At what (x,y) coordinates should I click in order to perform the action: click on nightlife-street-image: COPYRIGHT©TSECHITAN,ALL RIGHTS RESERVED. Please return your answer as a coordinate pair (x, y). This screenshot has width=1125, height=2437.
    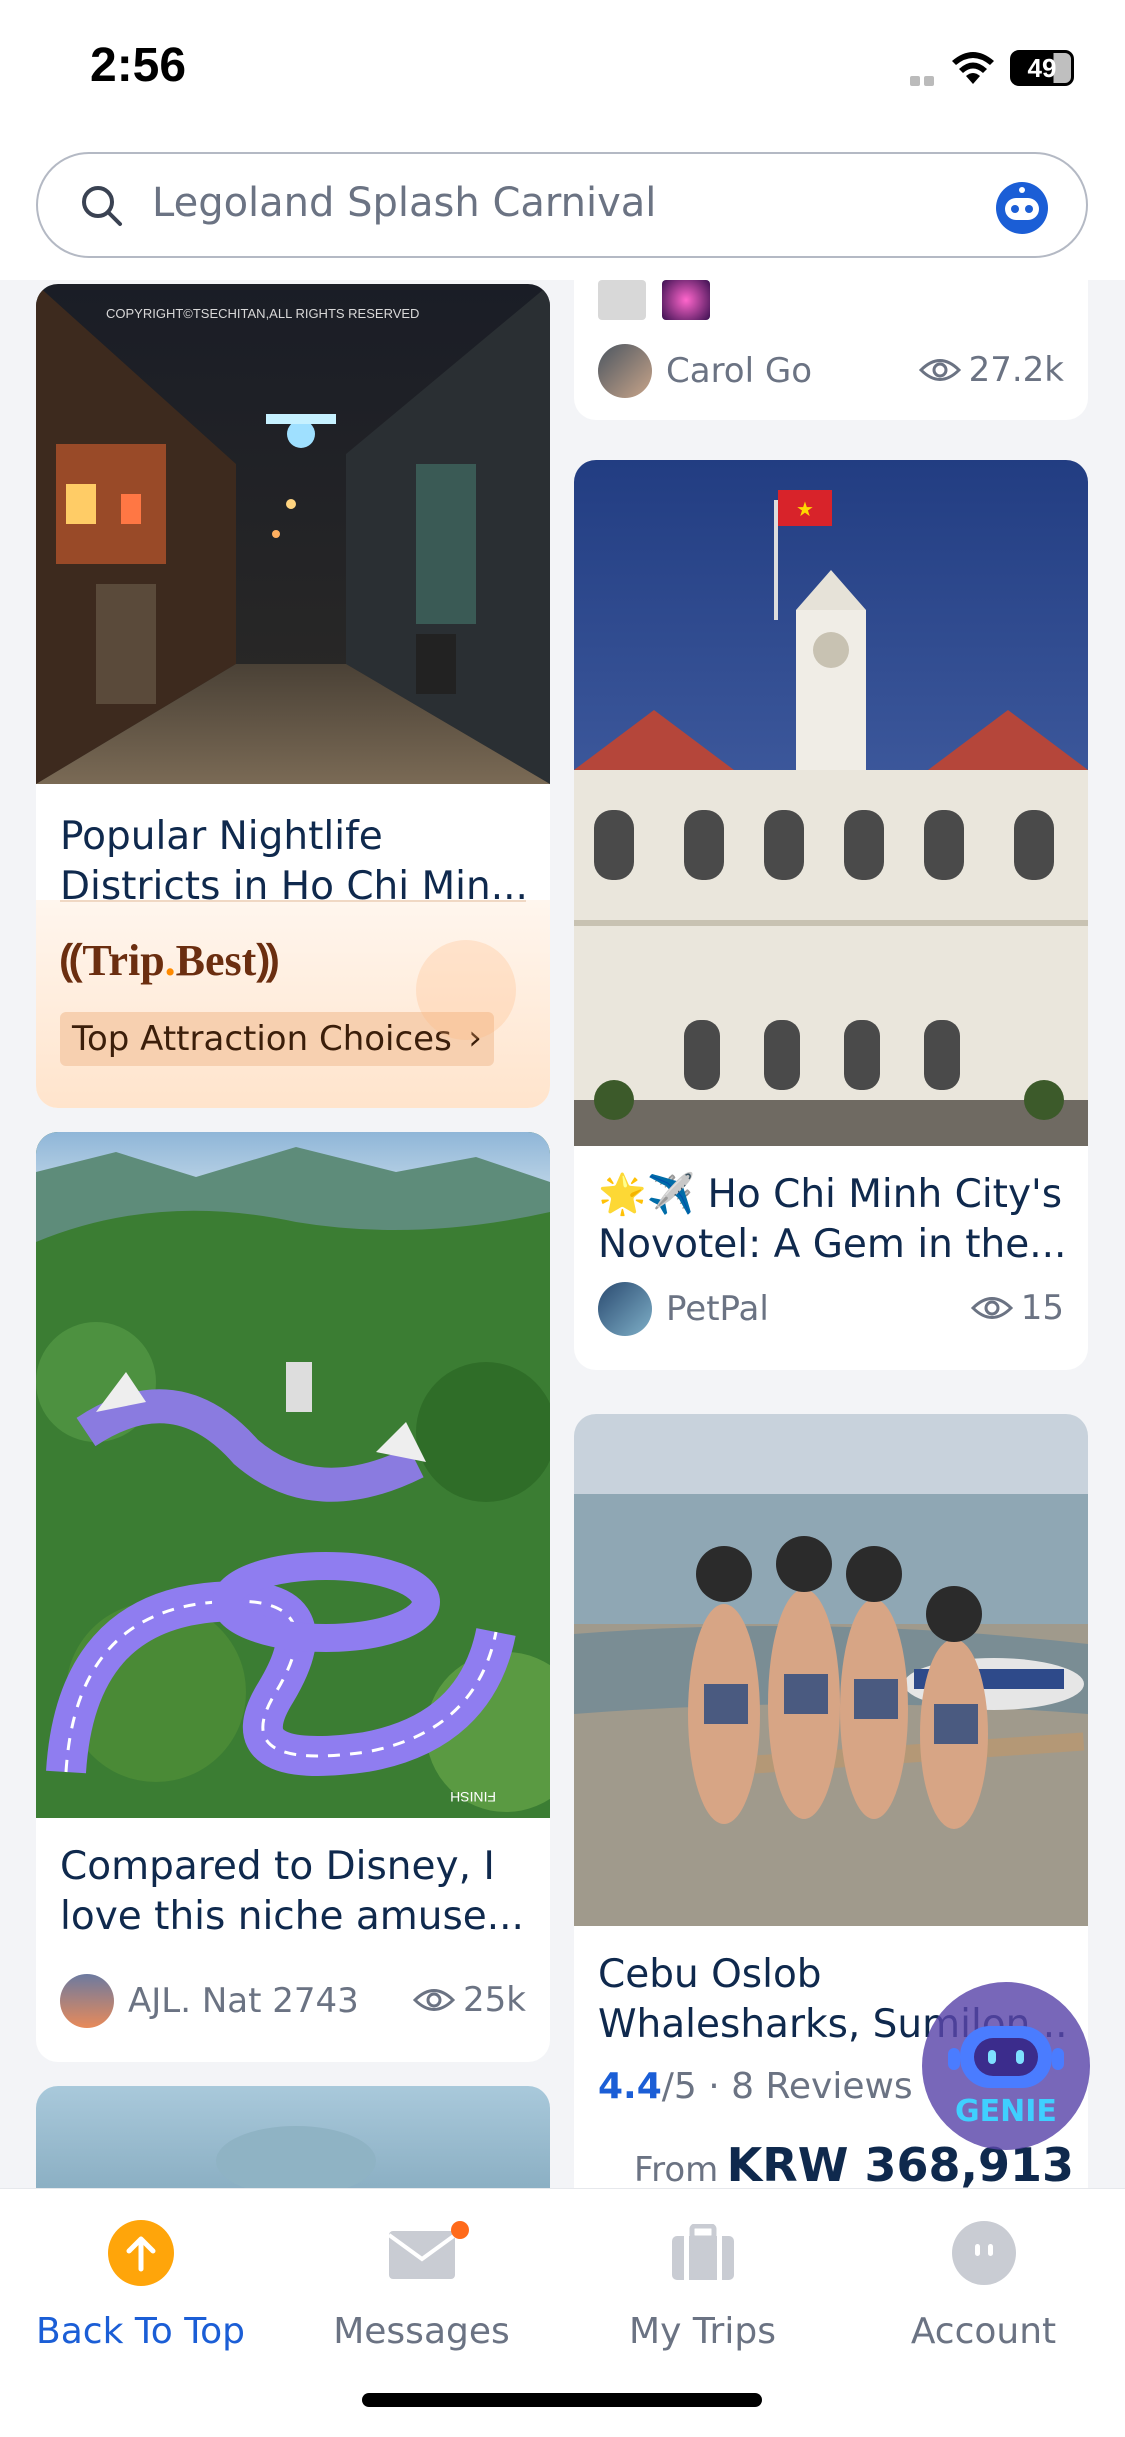
    Looking at the image, I should click on (293, 534).